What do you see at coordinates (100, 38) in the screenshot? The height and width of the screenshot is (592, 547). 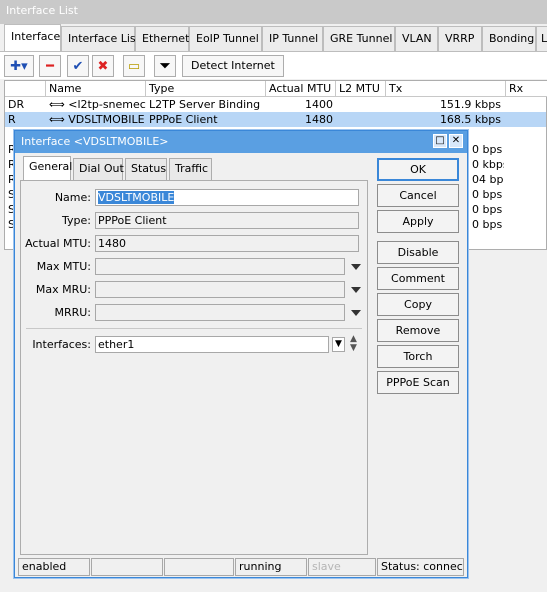 I see `tab-interface-list: Interface List` at bounding box center [100, 38].